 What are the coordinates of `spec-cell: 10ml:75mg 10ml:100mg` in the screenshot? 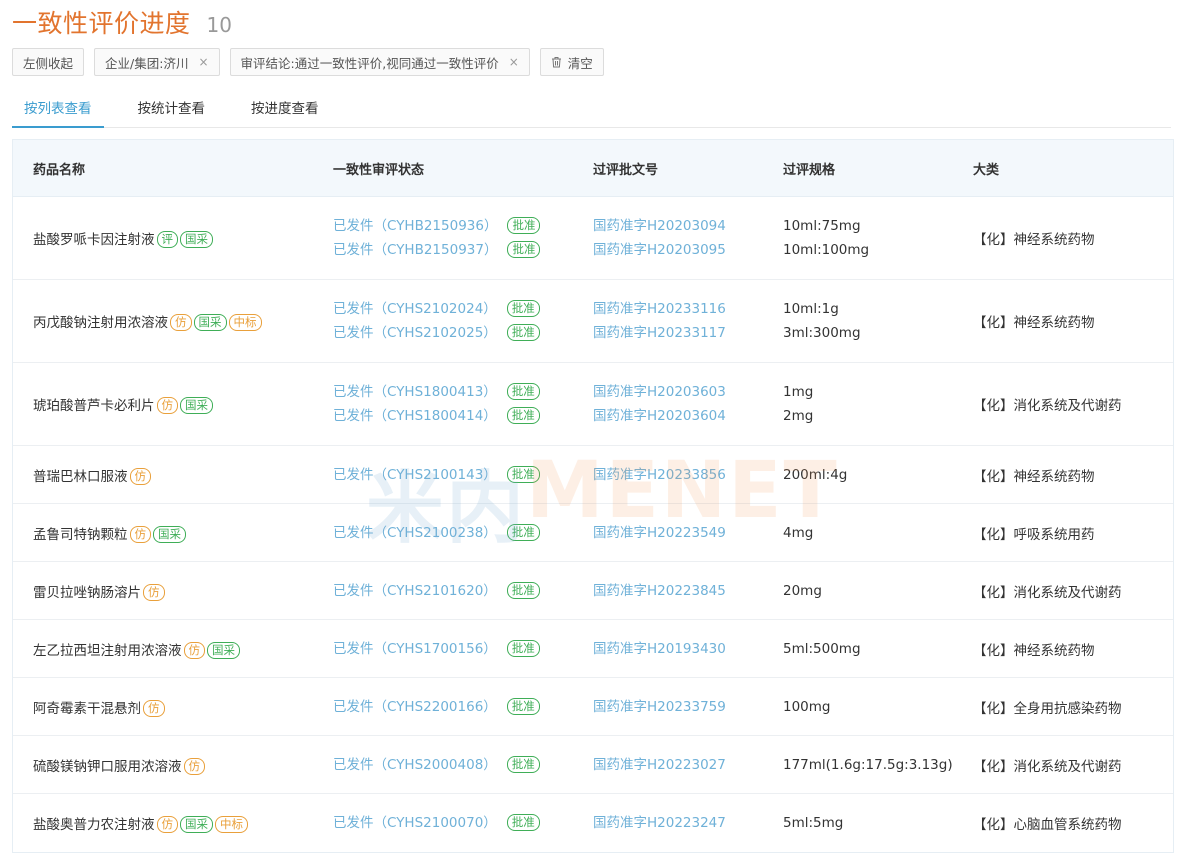 It's located at (878, 238).